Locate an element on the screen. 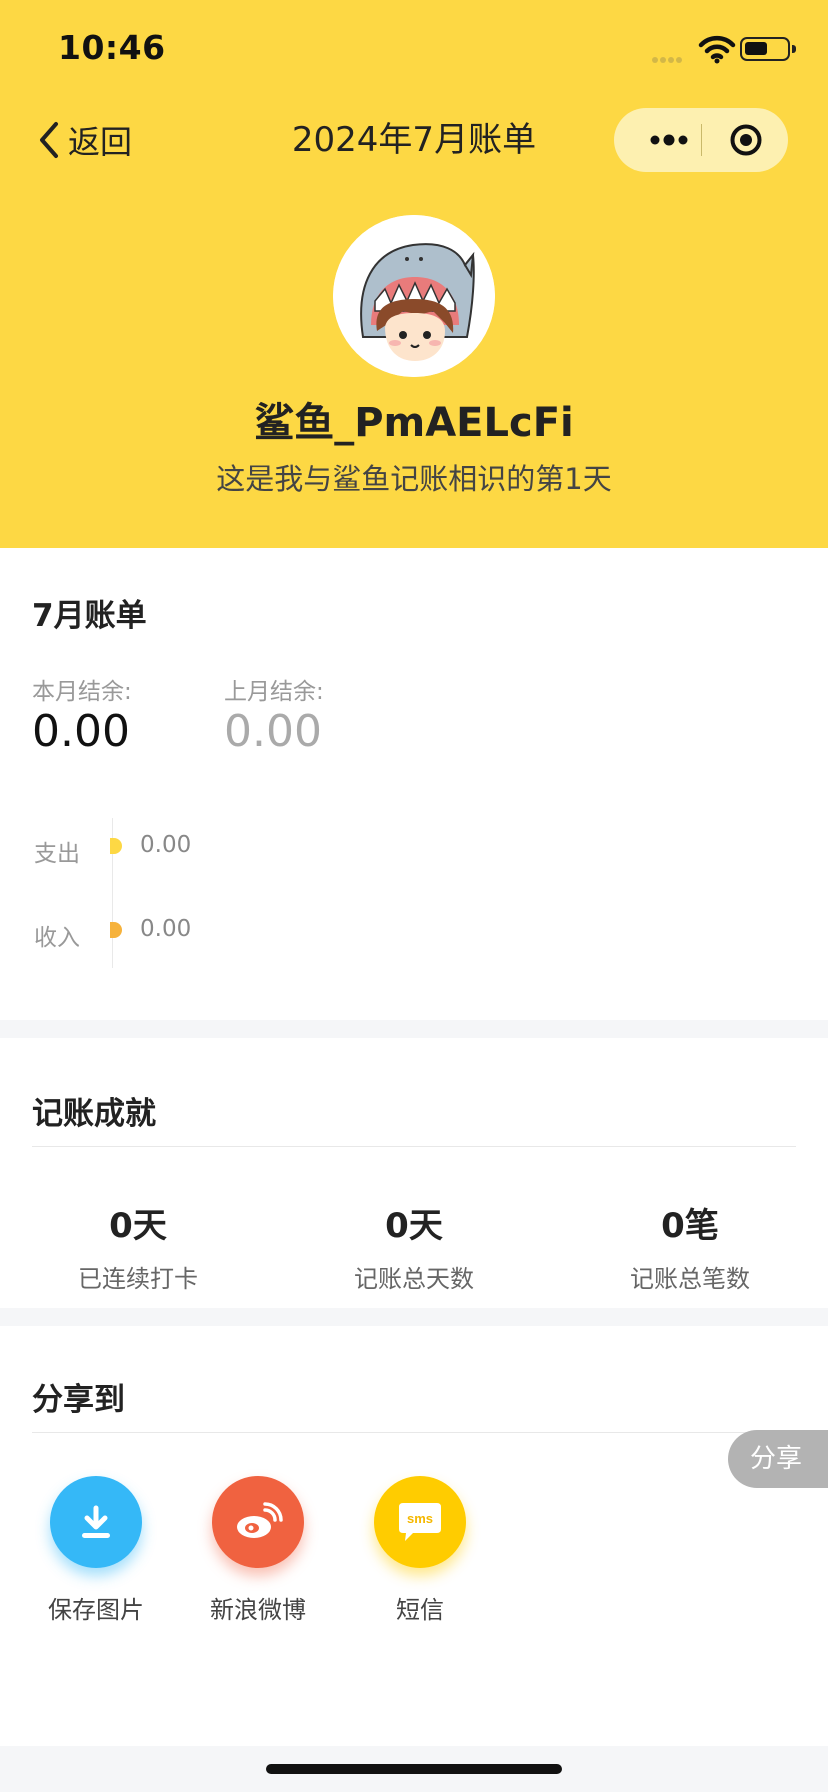 The width and height of the screenshot is (828, 1792). expense-value: 0.00 is located at coordinates (166, 845).